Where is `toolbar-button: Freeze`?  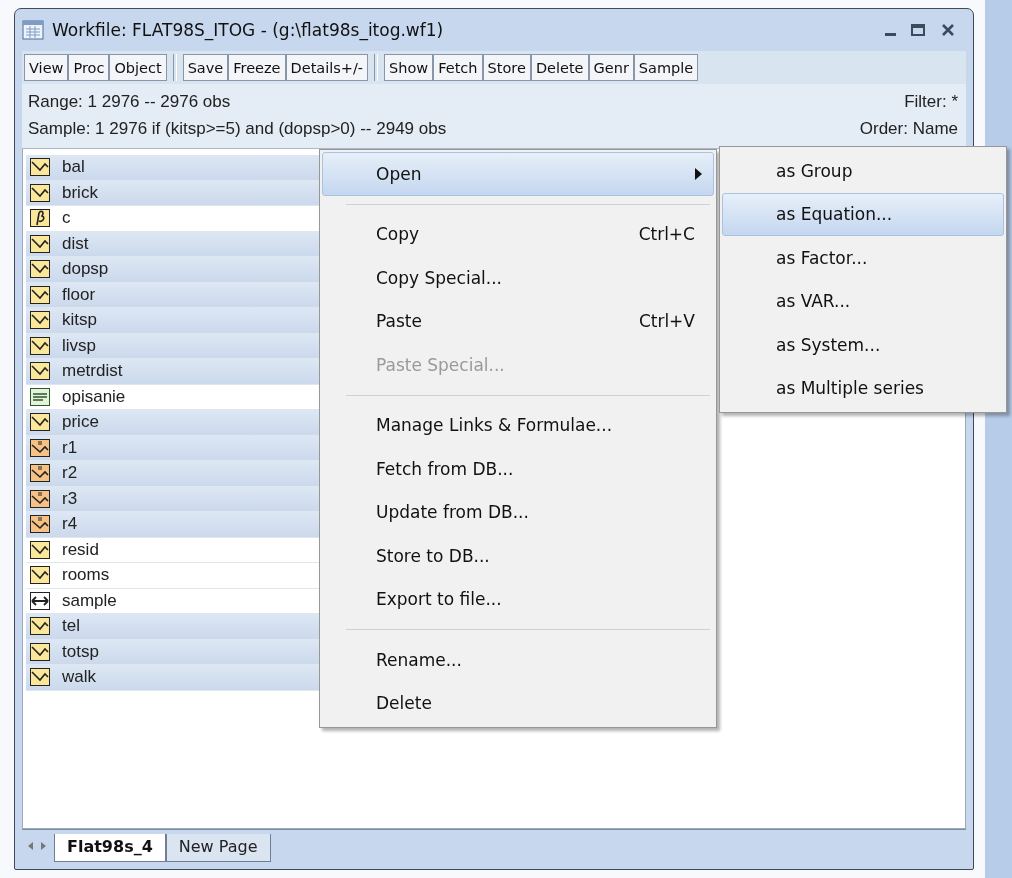 toolbar-button: Freeze is located at coordinates (257, 67).